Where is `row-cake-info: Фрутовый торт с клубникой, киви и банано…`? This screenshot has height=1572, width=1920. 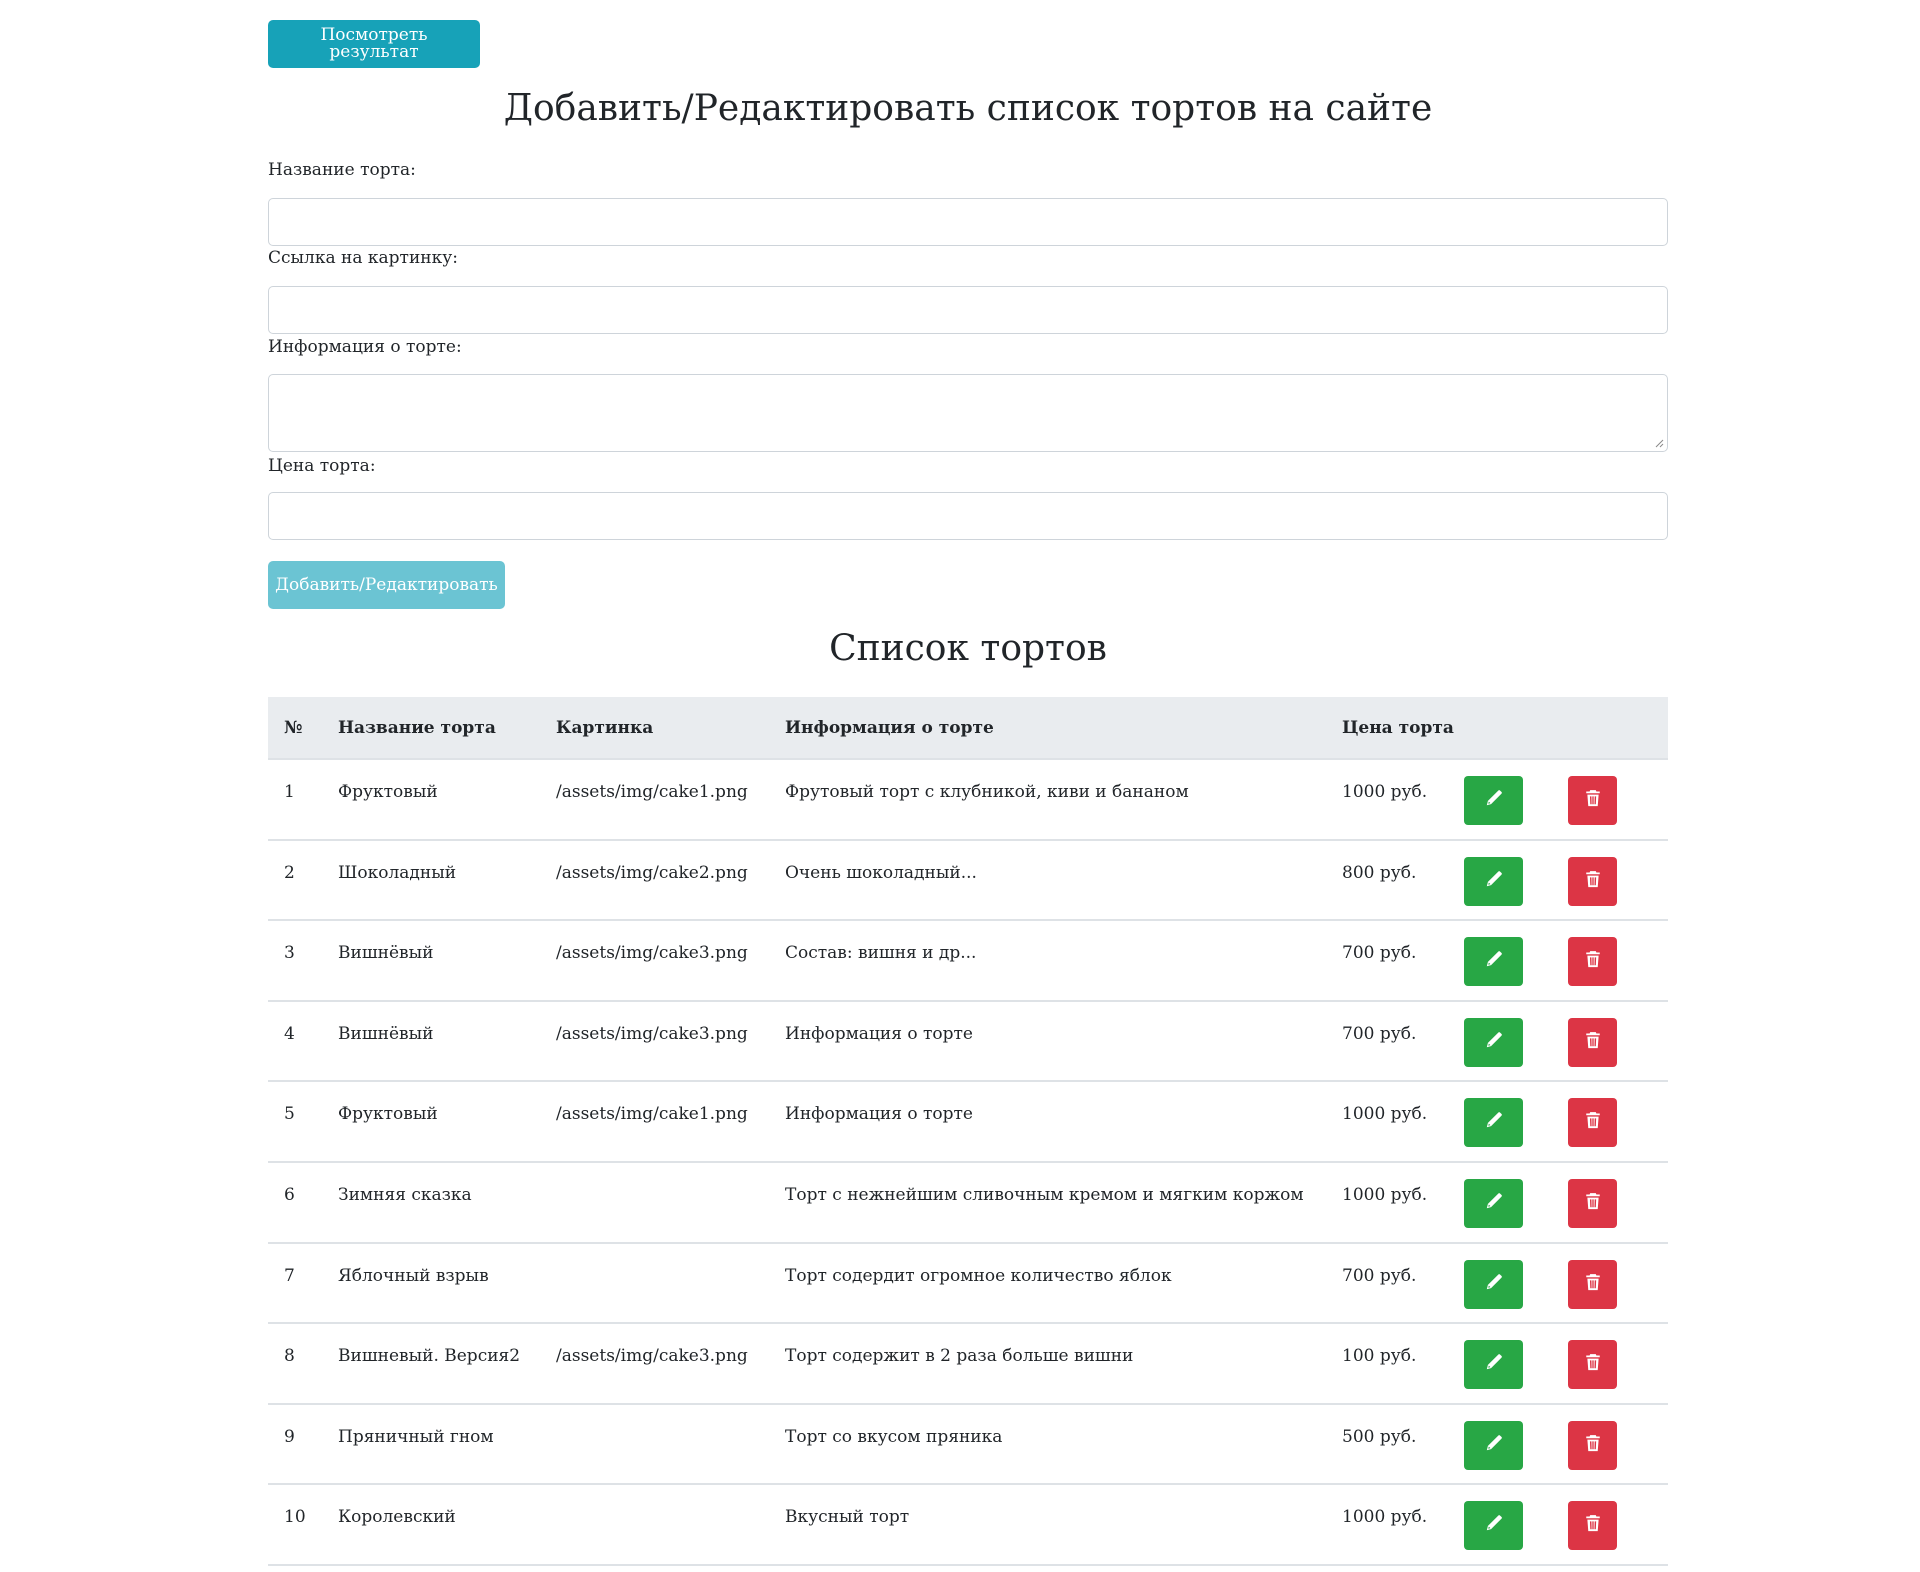 row-cake-info: Фрутовый торт с клубникой, киви и банано… is located at coordinates (1047, 800).